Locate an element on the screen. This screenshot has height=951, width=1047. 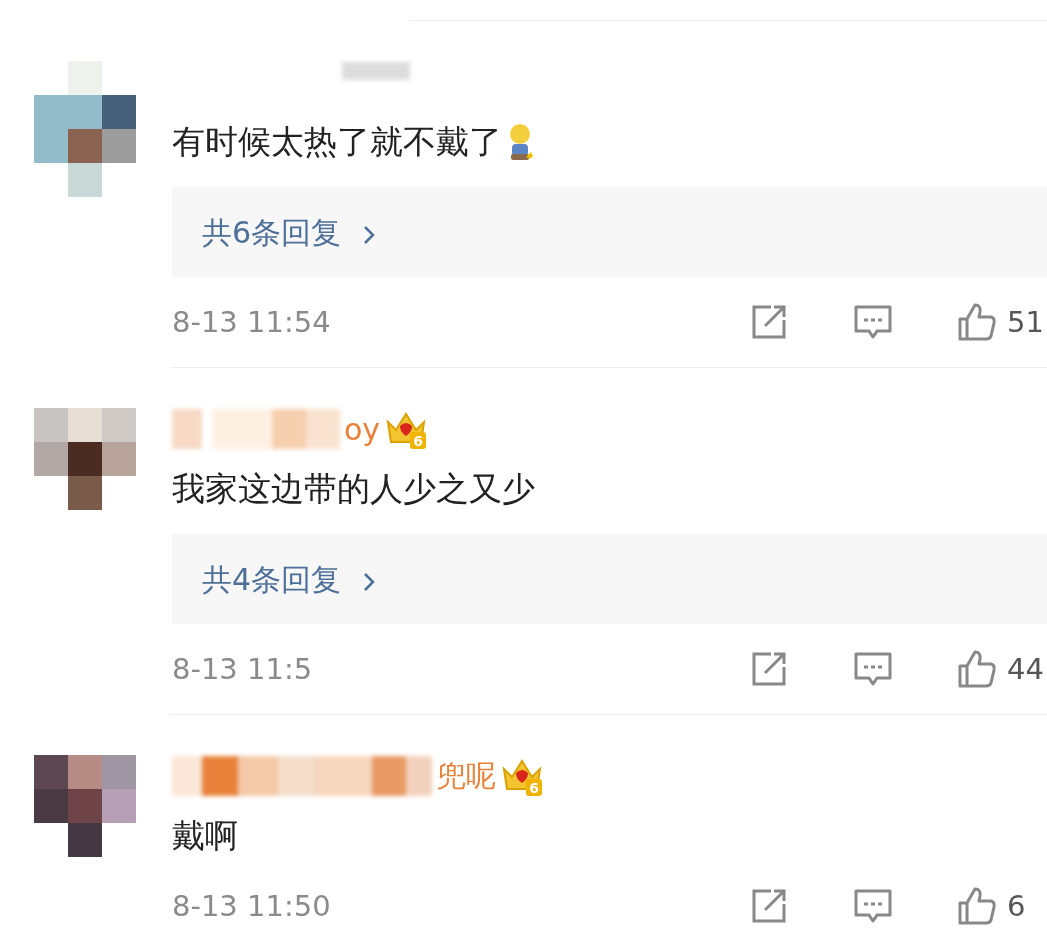
like-count: 51 is located at coordinates (1026, 322).